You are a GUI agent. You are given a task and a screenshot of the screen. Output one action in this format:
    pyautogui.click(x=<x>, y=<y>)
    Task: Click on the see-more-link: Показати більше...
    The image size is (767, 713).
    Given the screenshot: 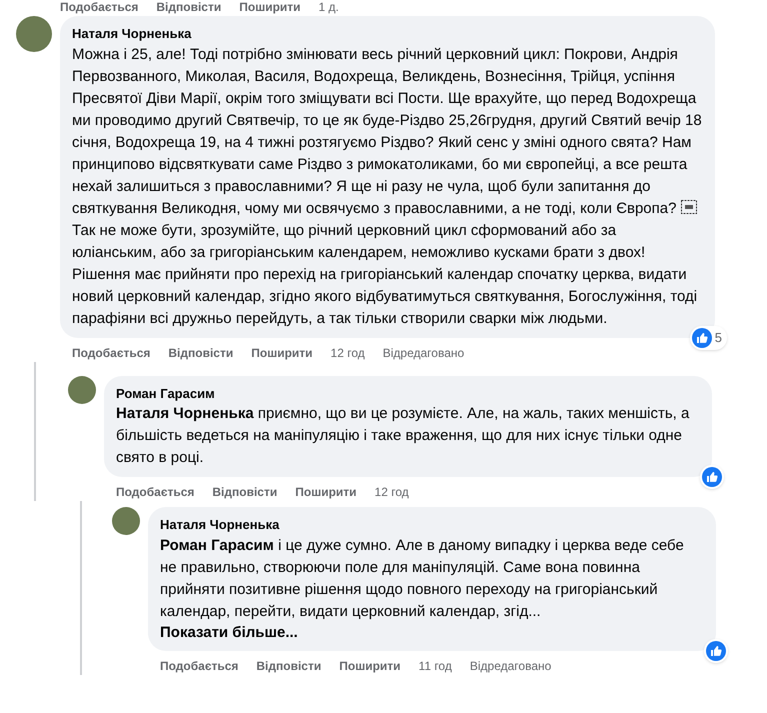 What is the action you would take?
    pyautogui.click(x=432, y=632)
    